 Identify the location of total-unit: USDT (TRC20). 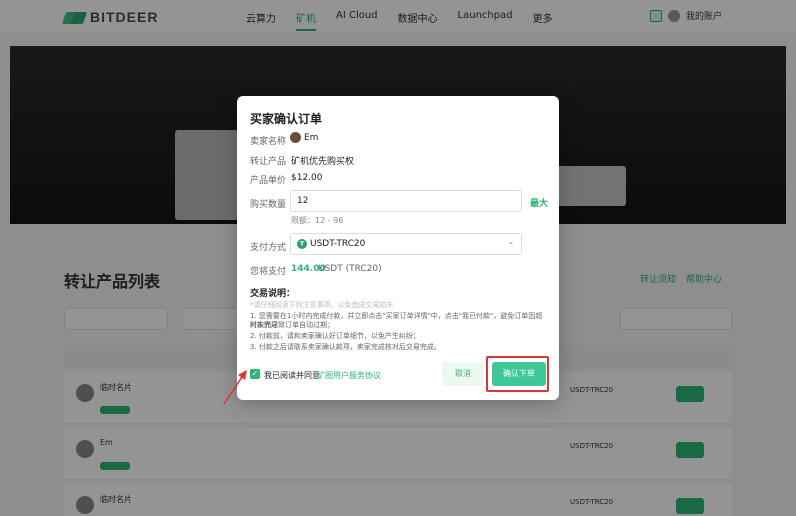
(350, 269).